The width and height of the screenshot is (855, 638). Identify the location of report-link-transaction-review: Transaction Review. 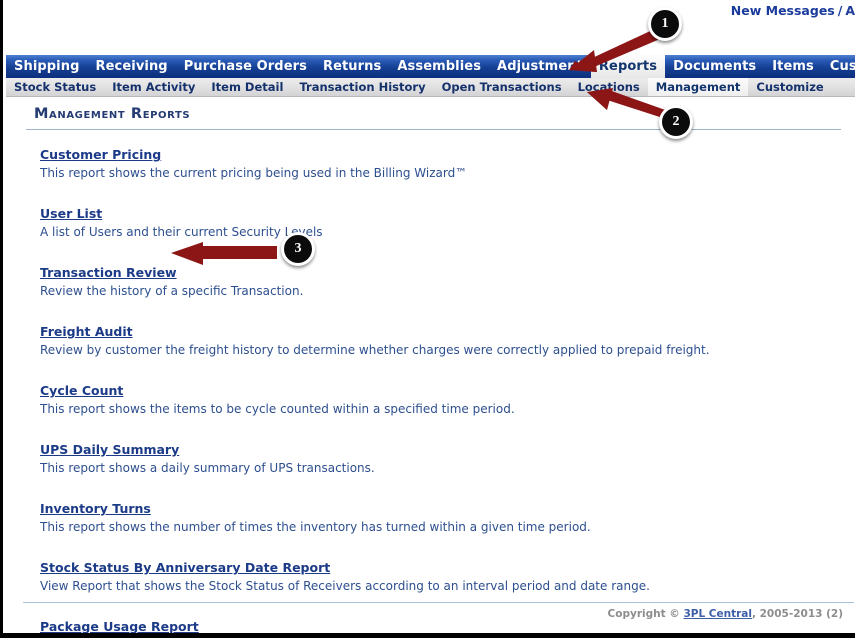
(108, 272).